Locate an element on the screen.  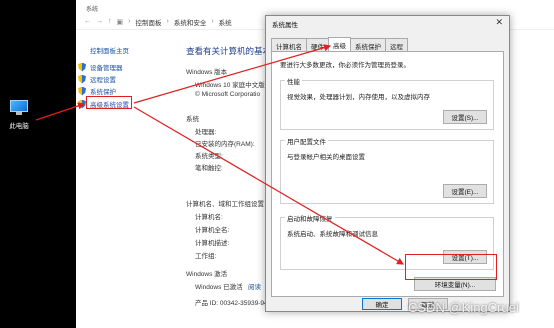
computer-small-icon: ▣ is located at coordinates (120, 22).